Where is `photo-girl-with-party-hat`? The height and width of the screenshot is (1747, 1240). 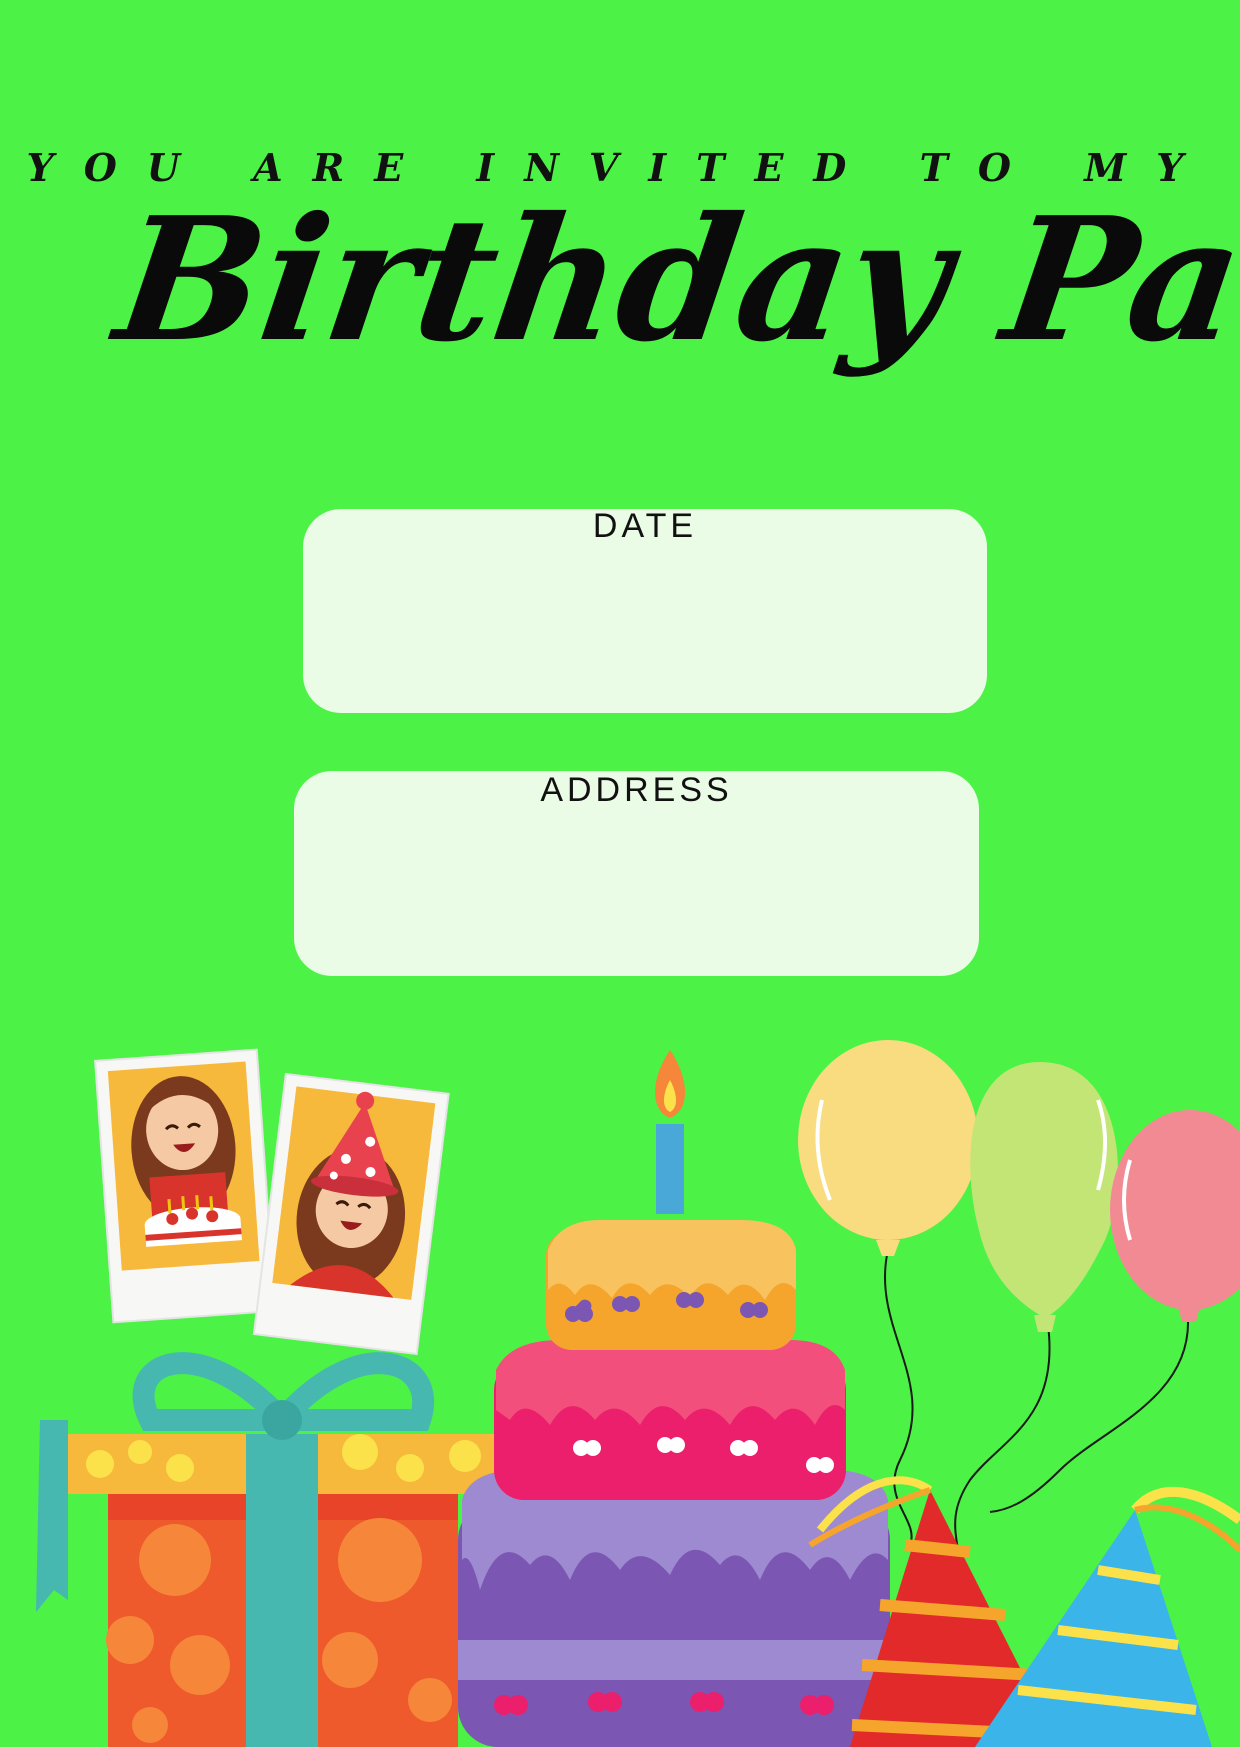
photo-girl-with-party-hat is located at coordinates (351, 1214).